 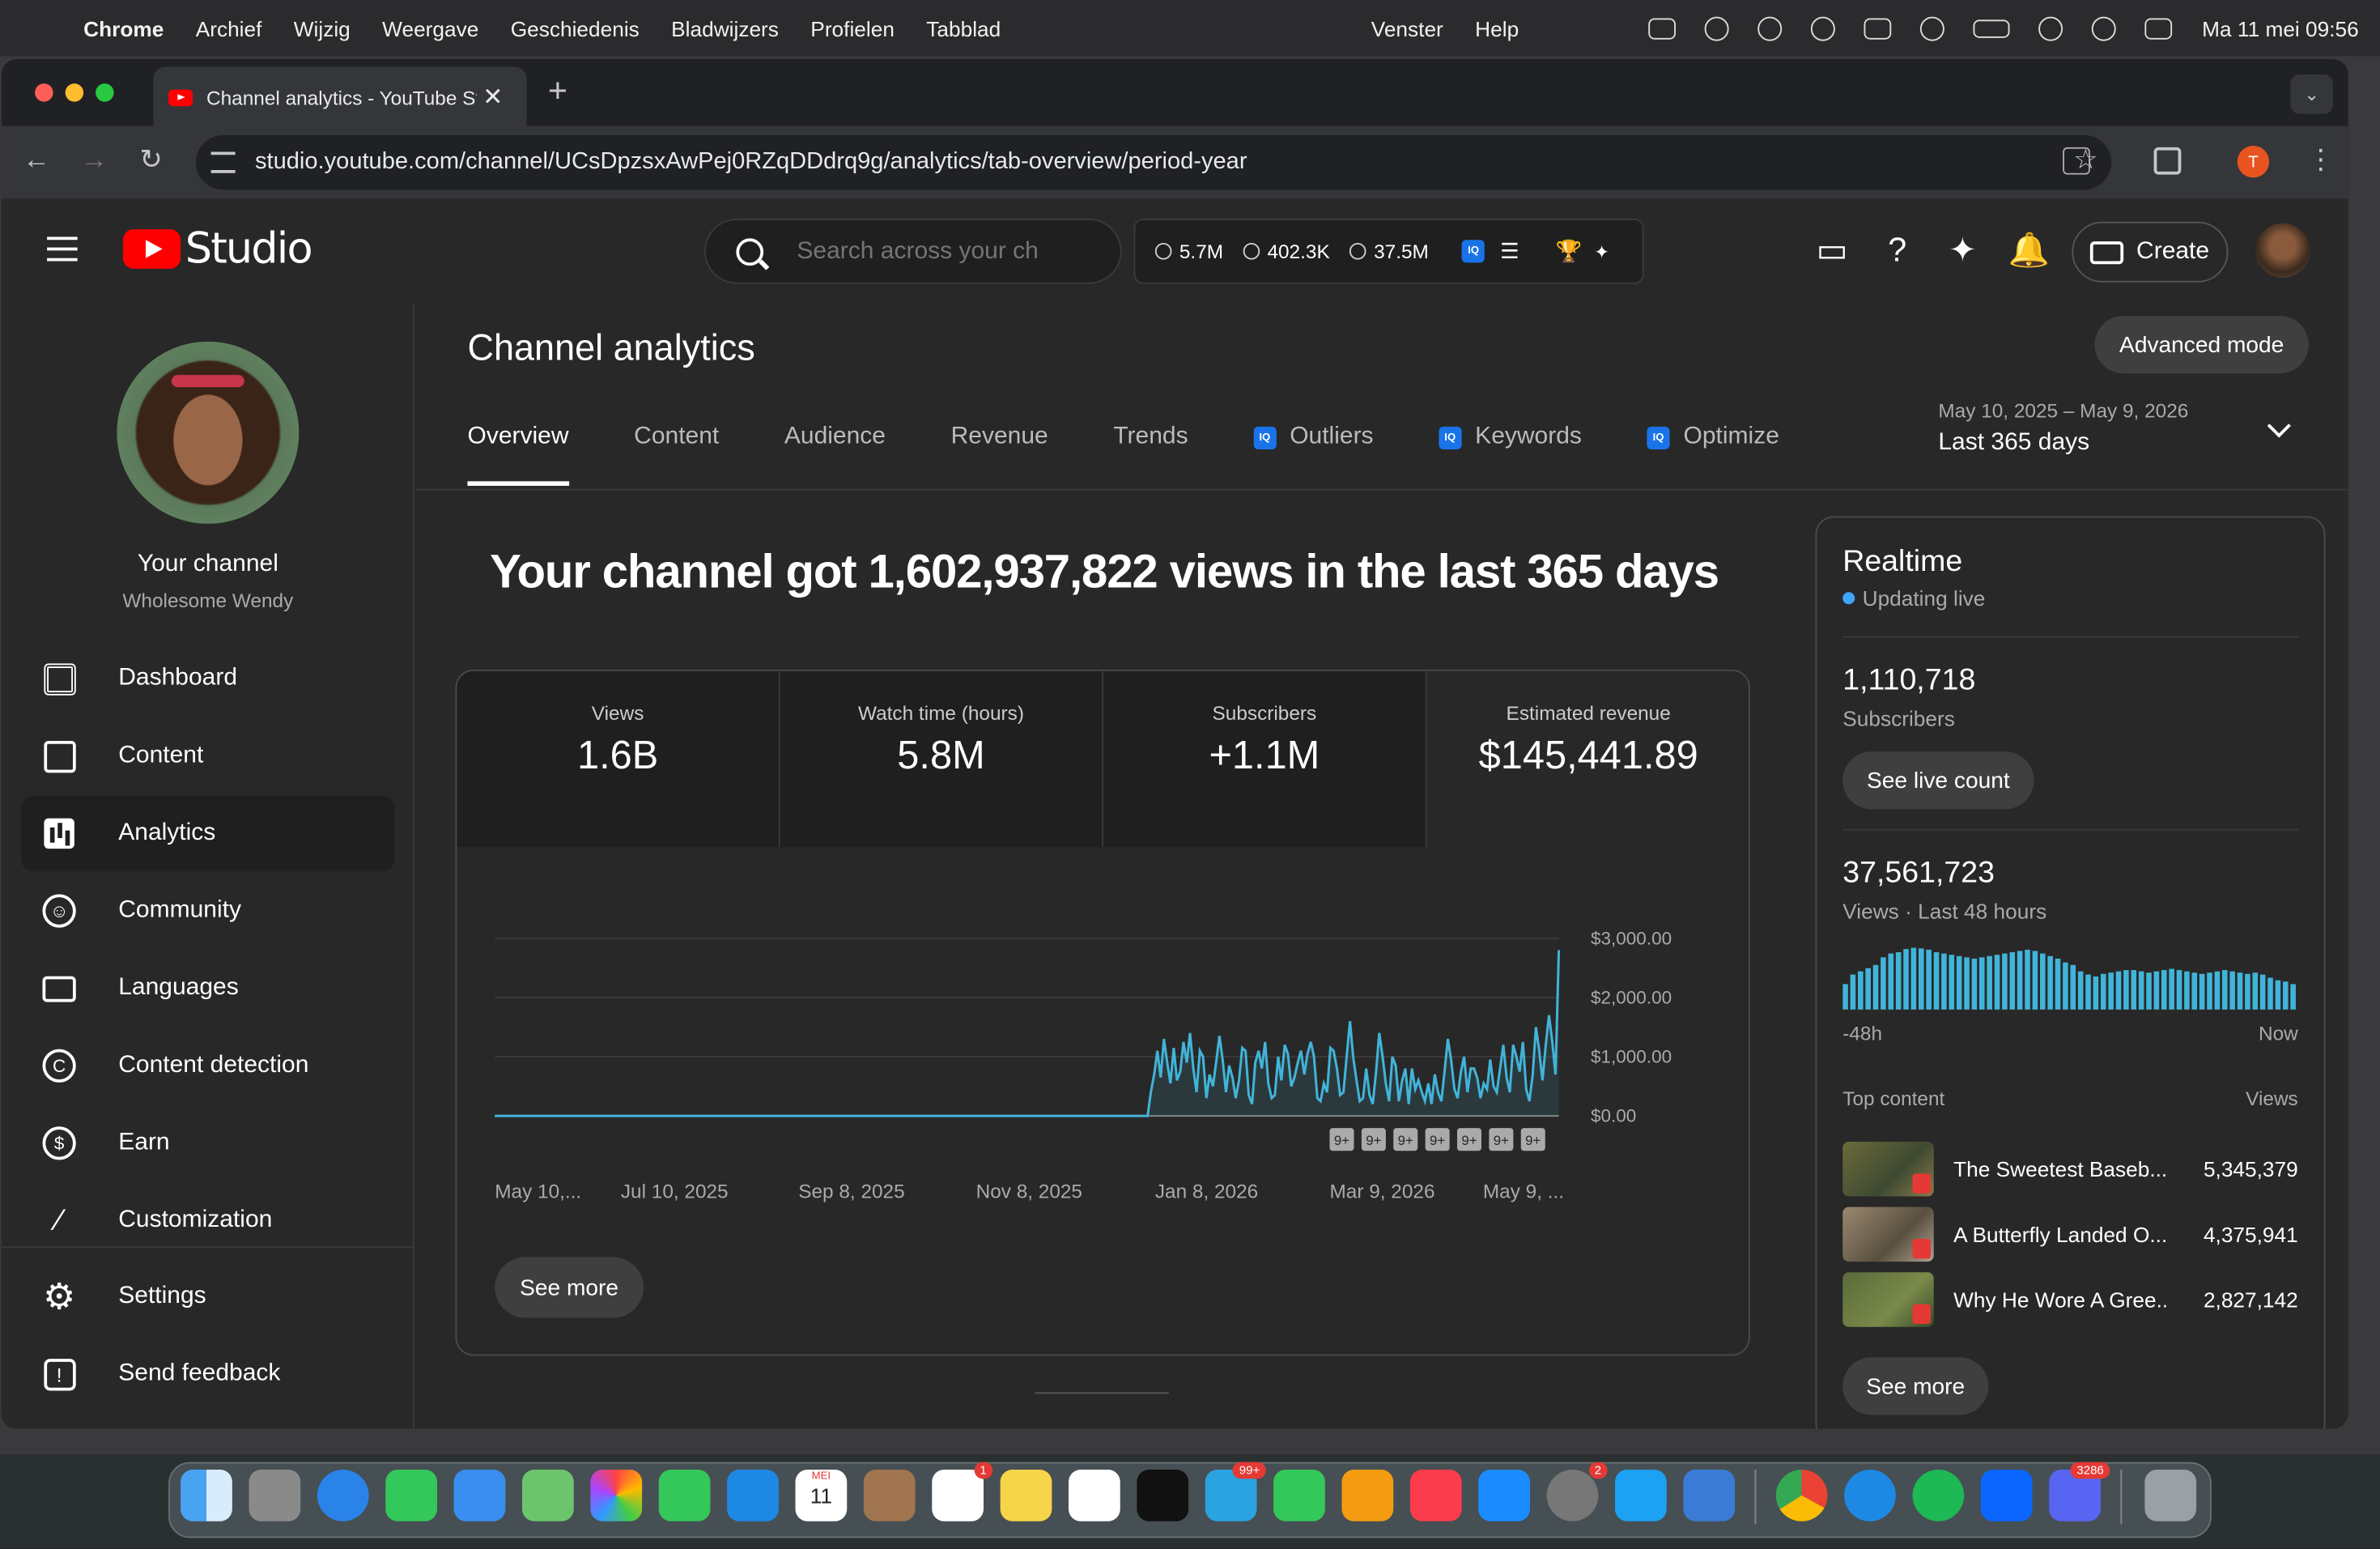 What do you see at coordinates (889, 1495) in the screenshot?
I see `contacts-icon` at bounding box center [889, 1495].